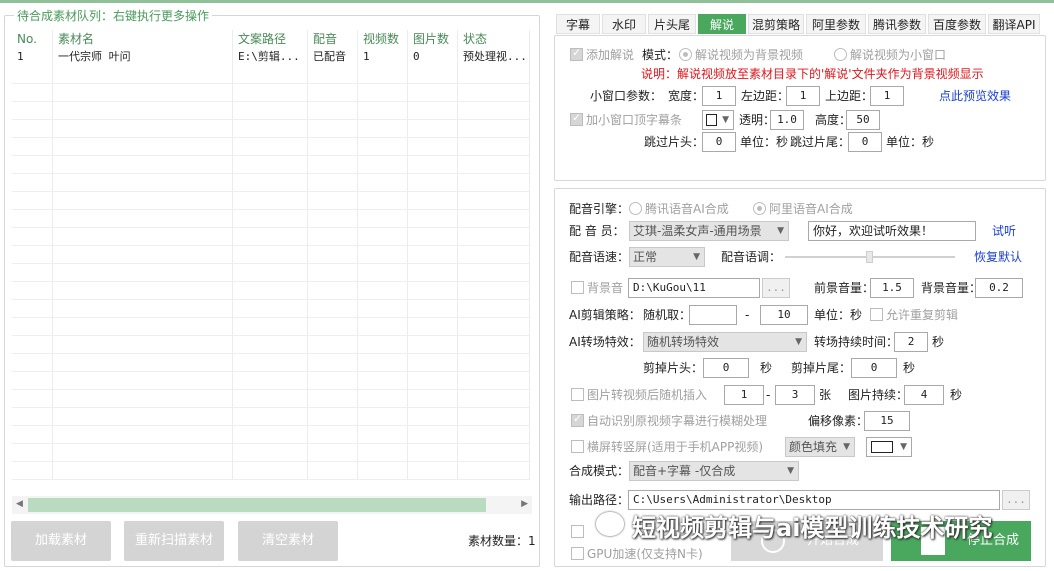 This screenshot has height=571, width=1054. Describe the element at coordinates (887, 96) in the screenshot. I see `top-margin-input: 1` at that location.